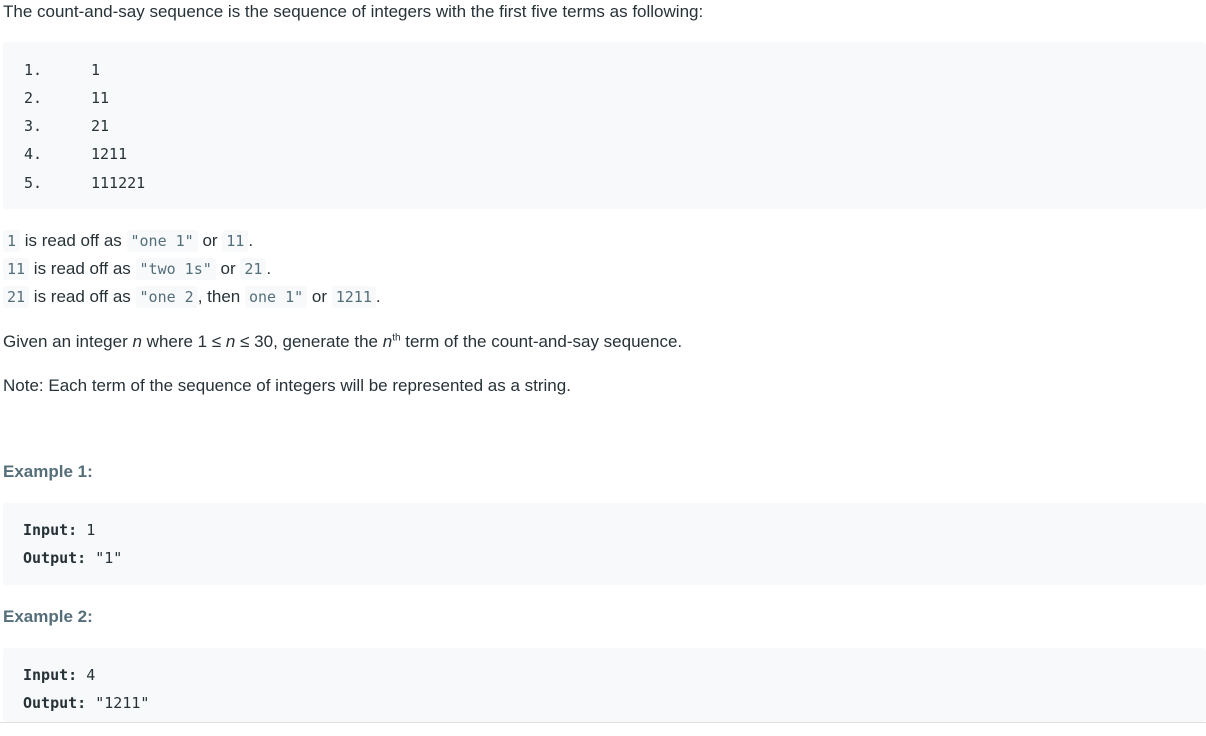 The height and width of the screenshot is (736, 1206). What do you see at coordinates (48, 471) in the screenshot?
I see `example-heading: Example 1:` at bounding box center [48, 471].